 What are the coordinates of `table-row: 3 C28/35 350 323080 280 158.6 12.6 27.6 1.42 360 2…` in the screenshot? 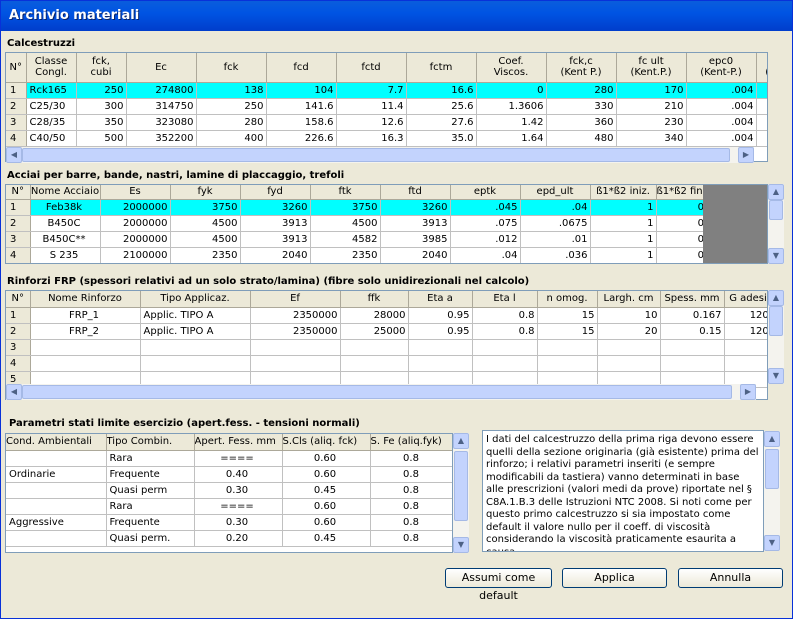 It's located at (386, 122).